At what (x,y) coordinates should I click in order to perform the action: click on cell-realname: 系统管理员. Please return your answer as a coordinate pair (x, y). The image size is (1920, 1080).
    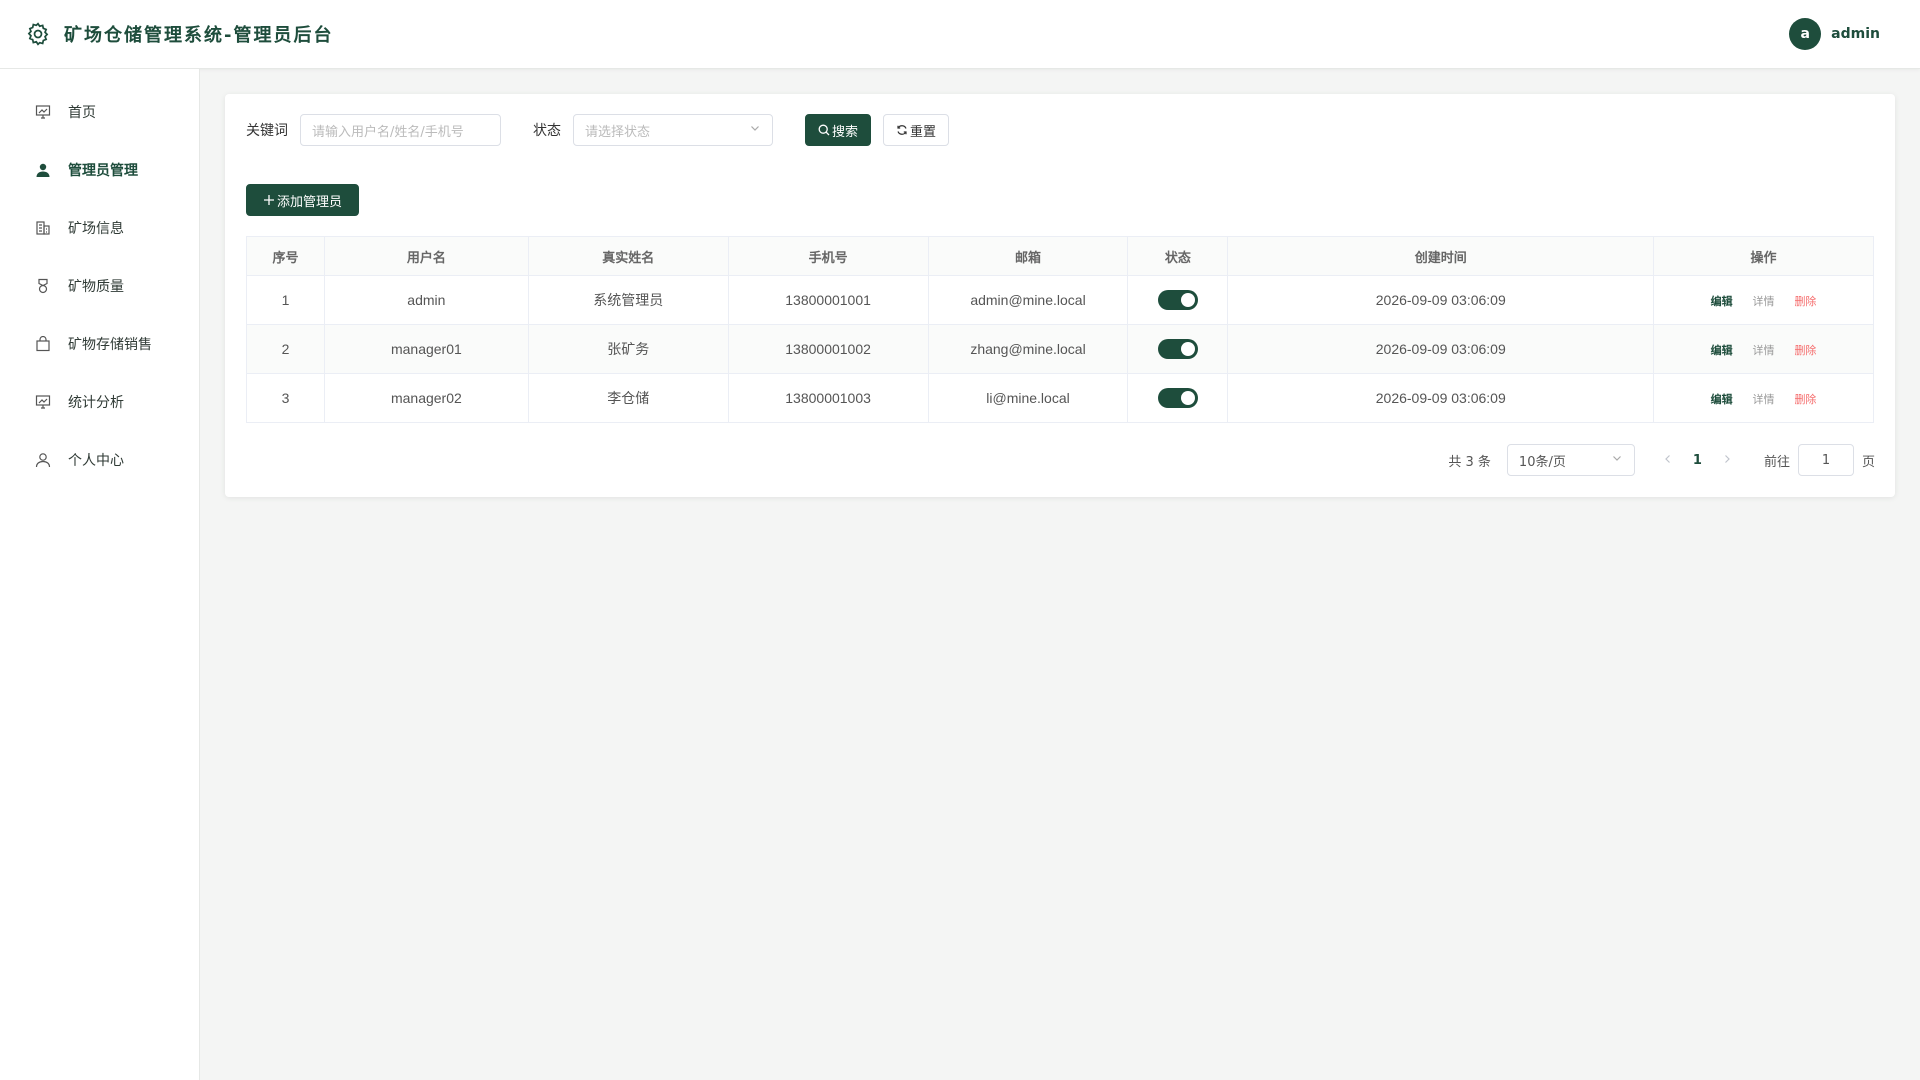
    Looking at the image, I should click on (628, 300).